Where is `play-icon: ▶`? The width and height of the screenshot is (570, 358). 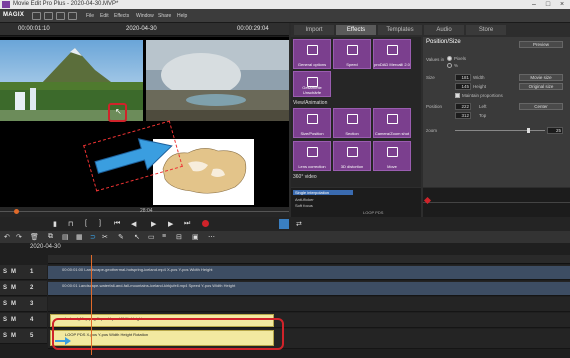 play-icon: ▶ is located at coordinates (153, 224).